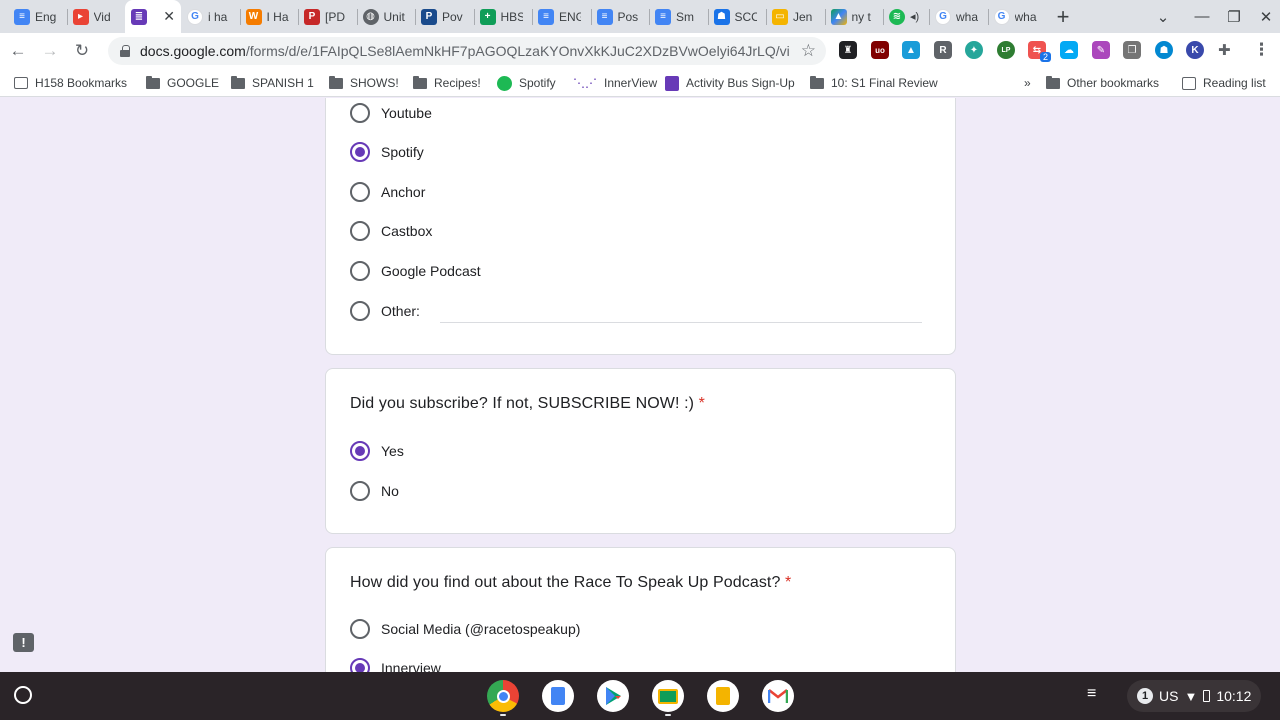 The height and width of the screenshot is (720, 1280). Describe the element at coordinates (96, 16) in the screenshot. I see `tab: ▸ Vid` at that location.